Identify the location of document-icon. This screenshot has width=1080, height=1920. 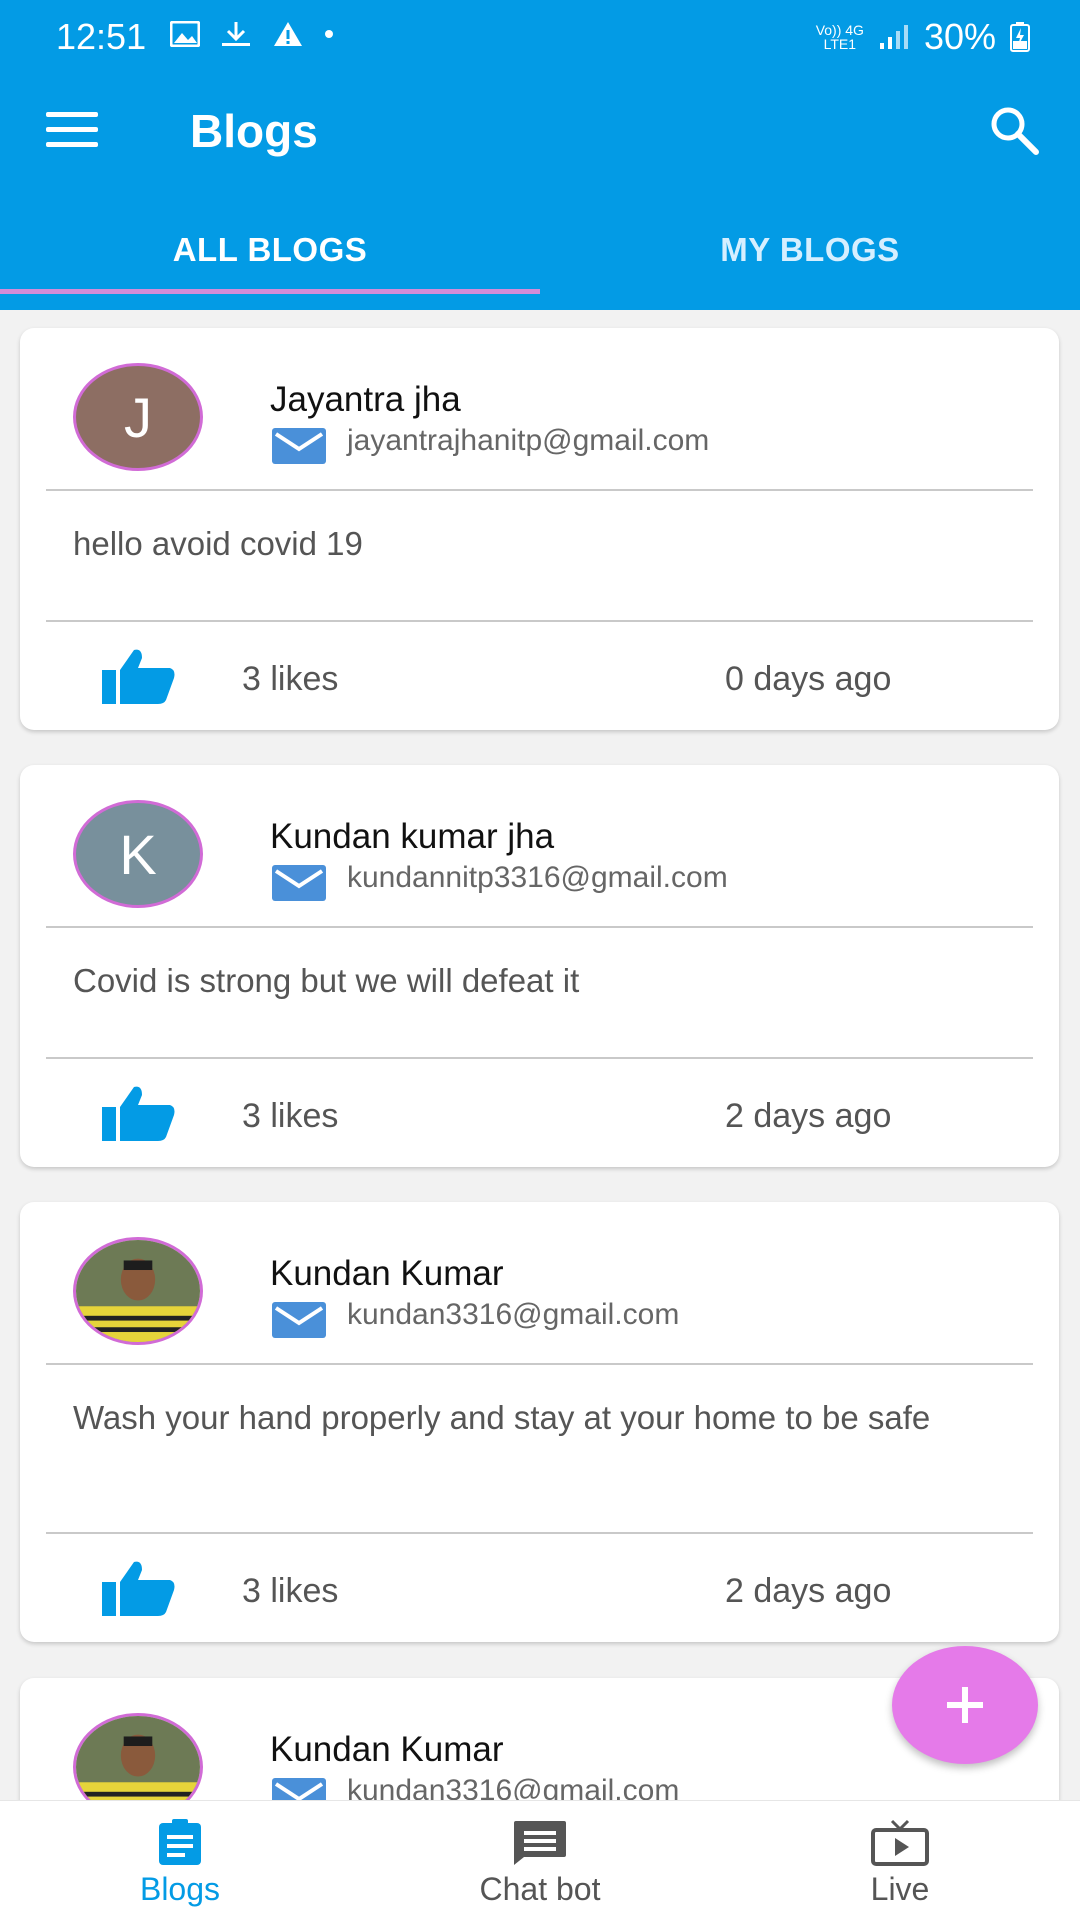
(180, 1842).